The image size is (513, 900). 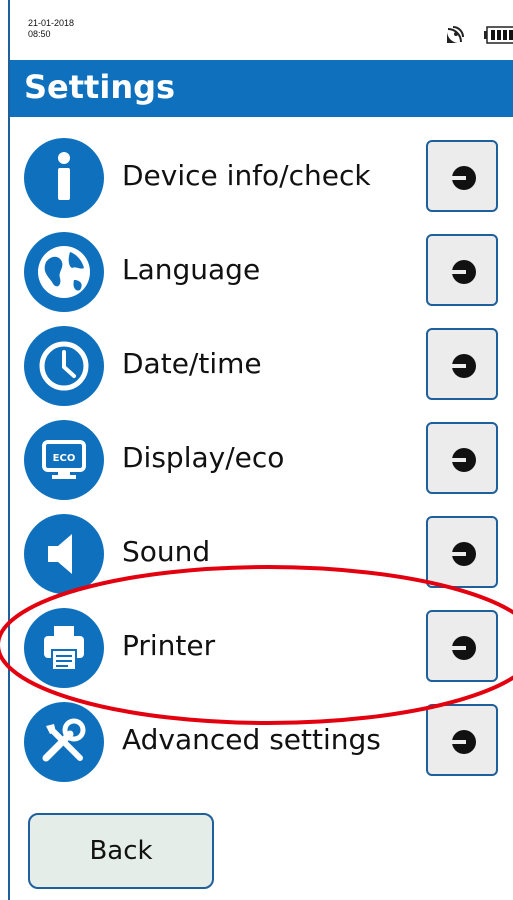 What do you see at coordinates (246, 175) in the screenshot?
I see `row-label: Device info/check` at bounding box center [246, 175].